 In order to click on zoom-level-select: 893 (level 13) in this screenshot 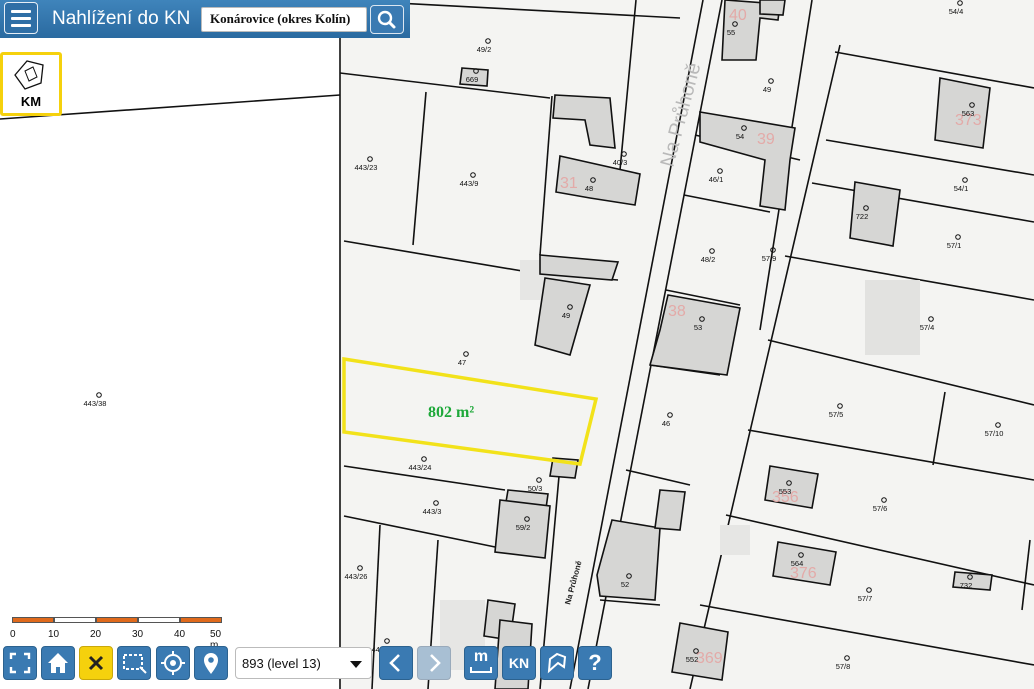, I will do `click(303, 663)`.